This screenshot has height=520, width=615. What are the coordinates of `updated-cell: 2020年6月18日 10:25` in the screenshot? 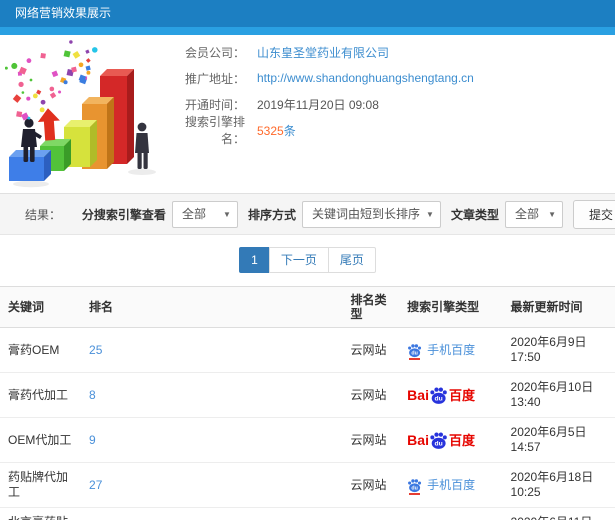 It's located at (558, 485).